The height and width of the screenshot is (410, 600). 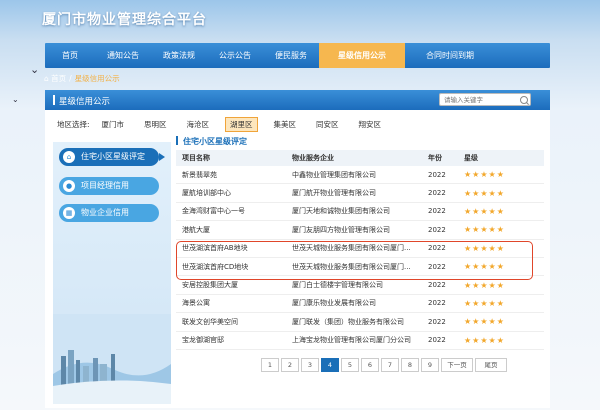 I want to click on panel-title: 星级信用公示, so click(x=85, y=102).